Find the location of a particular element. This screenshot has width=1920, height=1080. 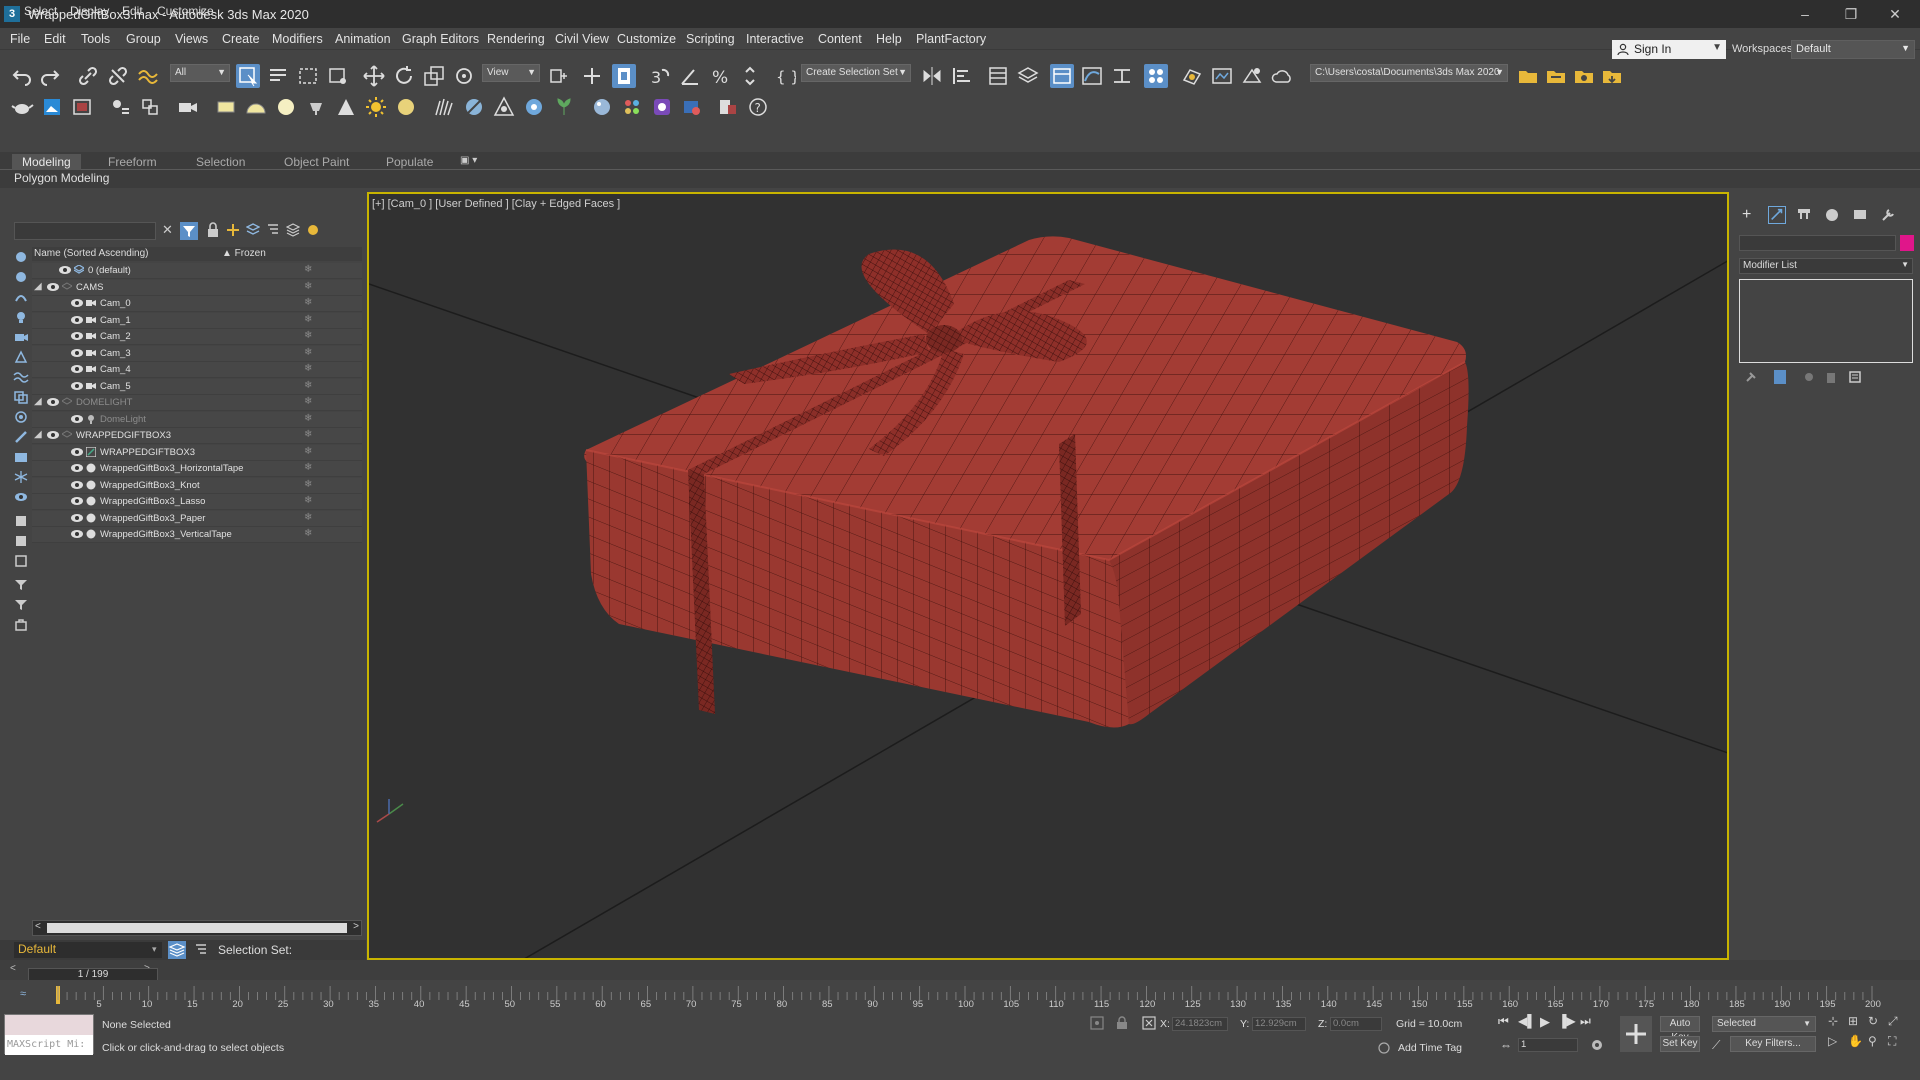

hierarchy-icon is located at coordinates (273, 230).